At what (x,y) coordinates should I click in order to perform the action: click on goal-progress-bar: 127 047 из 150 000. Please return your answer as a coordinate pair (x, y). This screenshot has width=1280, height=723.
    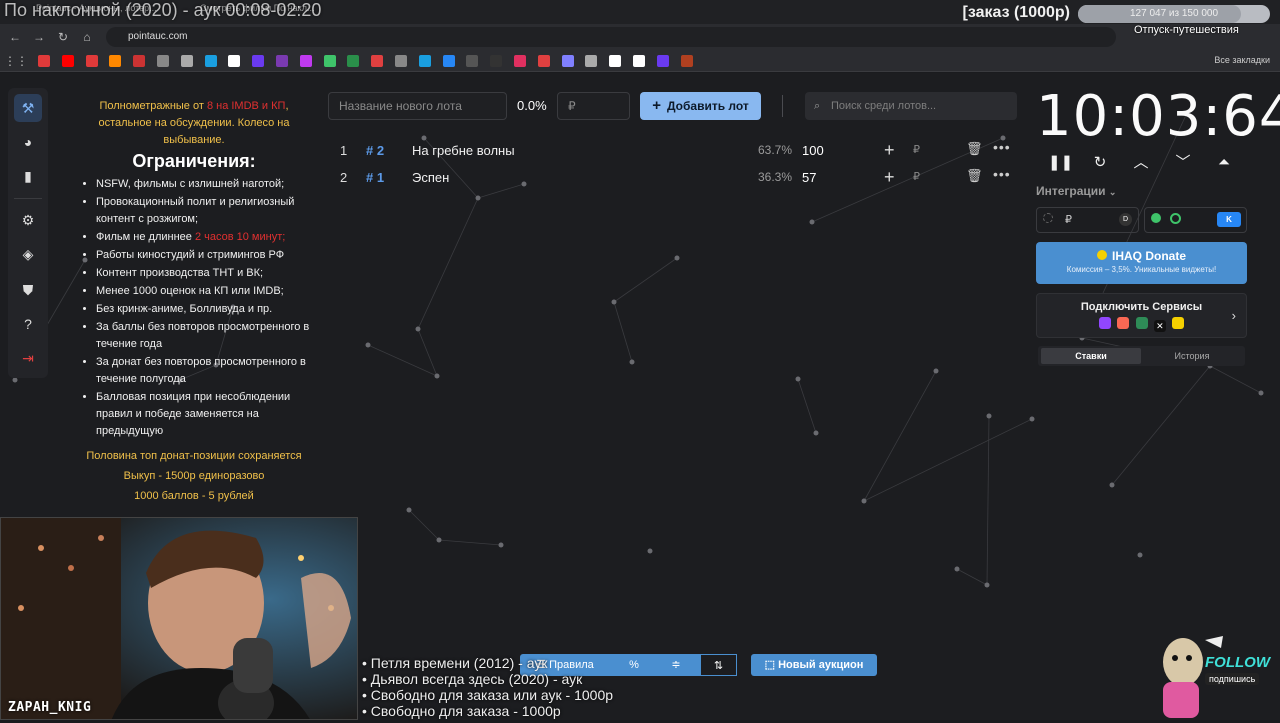
    Looking at the image, I should click on (1174, 14).